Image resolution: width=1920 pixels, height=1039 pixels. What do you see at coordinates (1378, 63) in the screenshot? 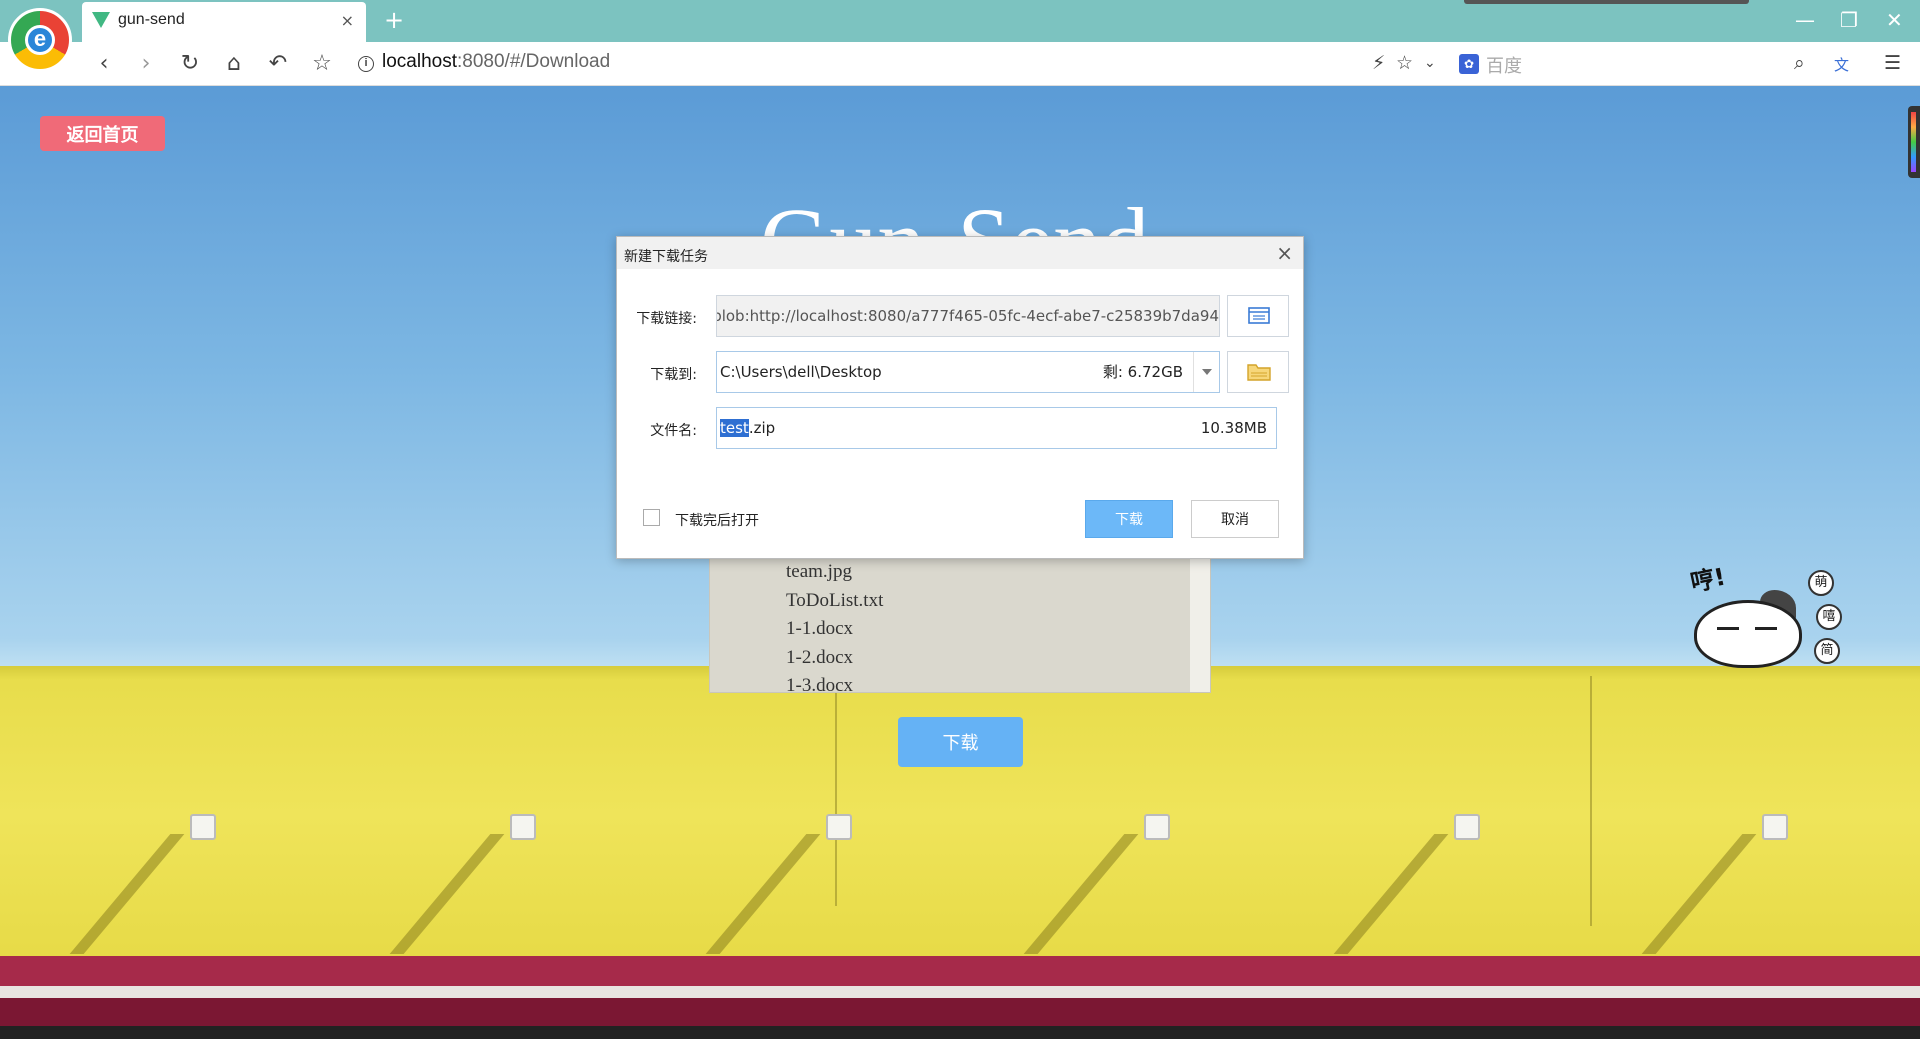
I see `lightning-icon: ⚡` at bounding box center [1378, 63].